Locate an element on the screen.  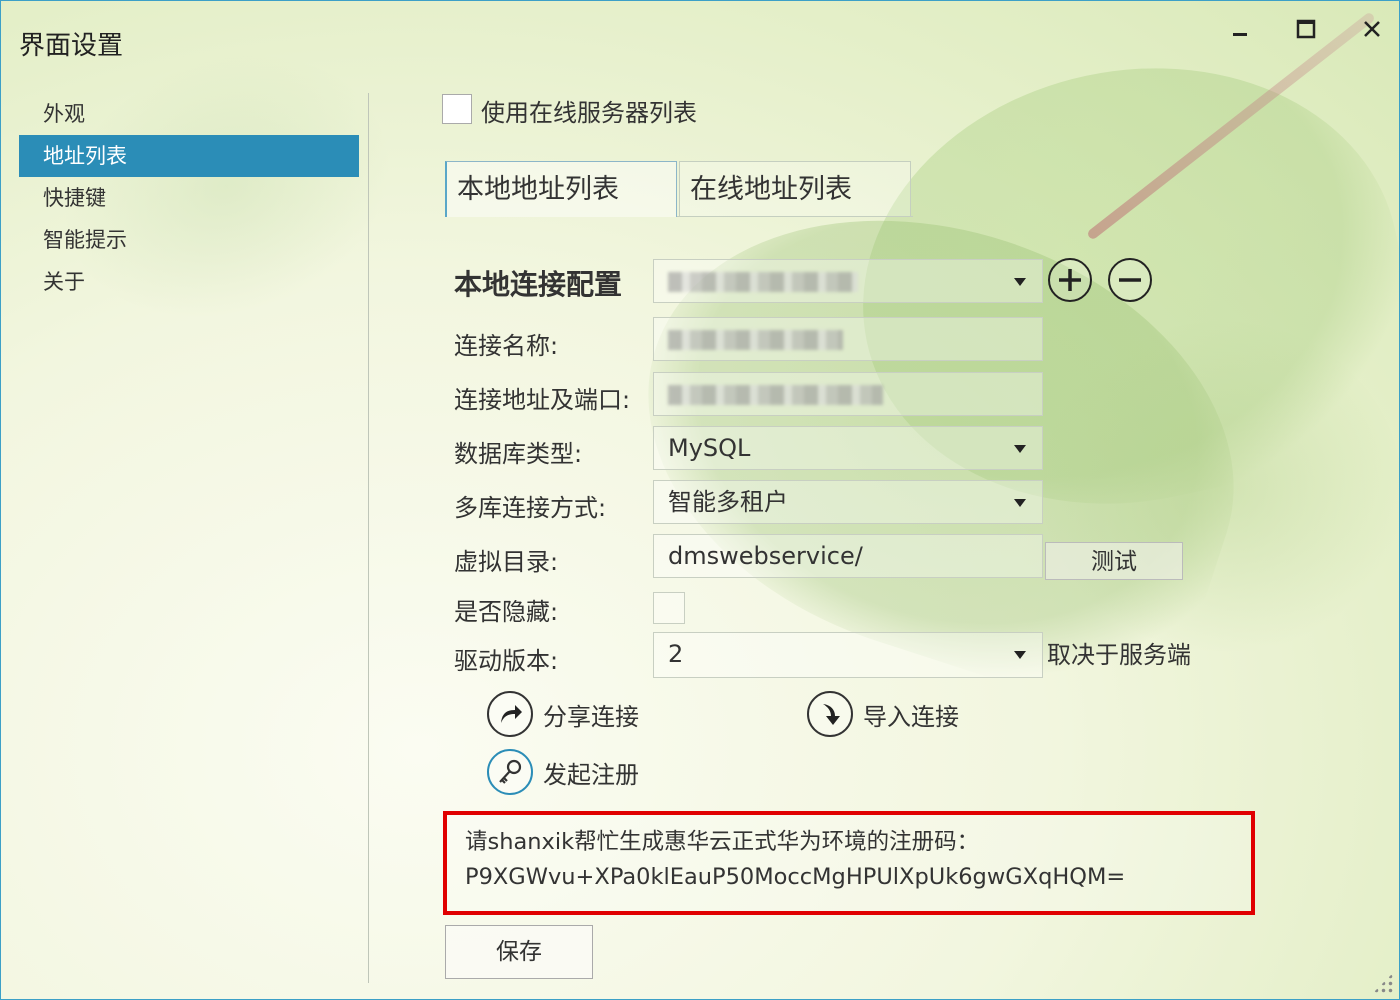
plus-icon is located at coordinates (1070, 280).